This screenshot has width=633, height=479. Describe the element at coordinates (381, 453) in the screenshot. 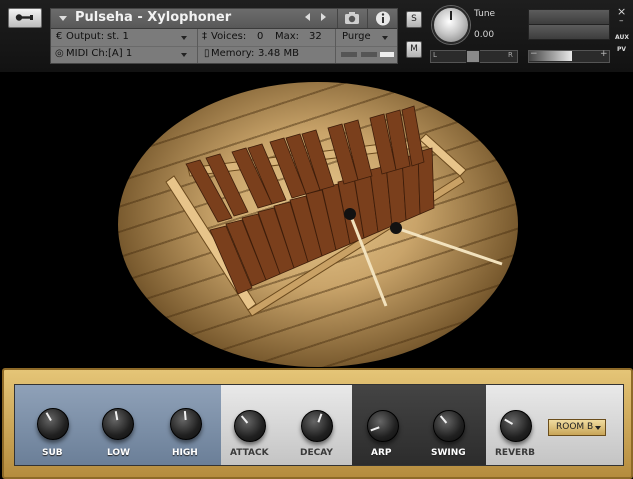

I see `arp-label: ARP` at that location.